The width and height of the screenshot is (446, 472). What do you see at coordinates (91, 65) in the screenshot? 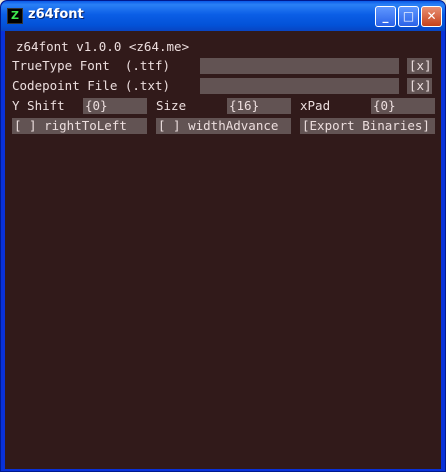
I see `truetype-font-label: TrueType Font (.ttf)` at bounding box center [91, 65].